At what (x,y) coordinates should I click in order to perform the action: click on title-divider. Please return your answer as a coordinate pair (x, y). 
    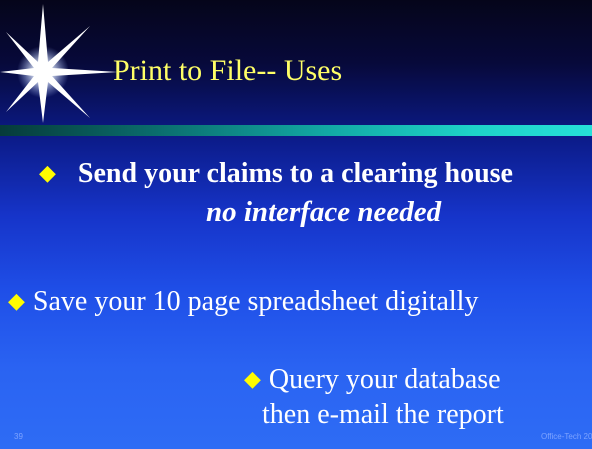
    Looking at the image, I should click on (296, 130).